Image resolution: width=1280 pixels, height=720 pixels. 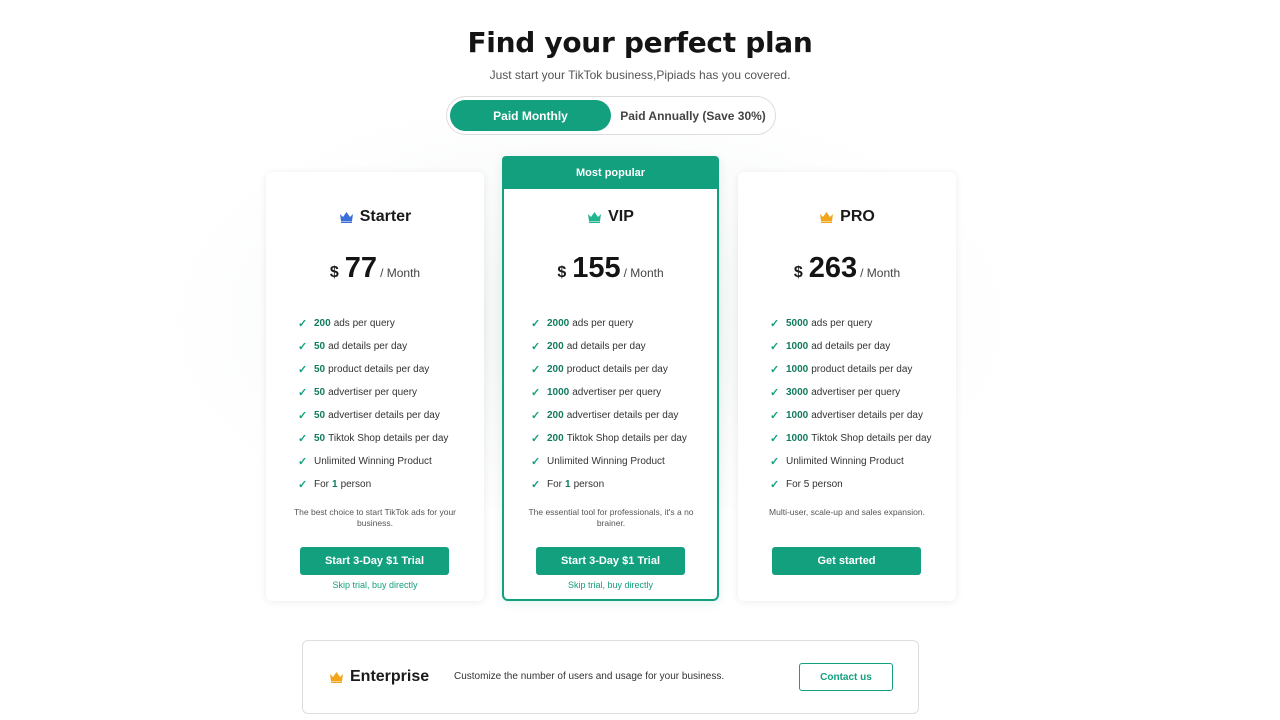 I want to click on feature-value: 3000, so click(x=797, y=392).